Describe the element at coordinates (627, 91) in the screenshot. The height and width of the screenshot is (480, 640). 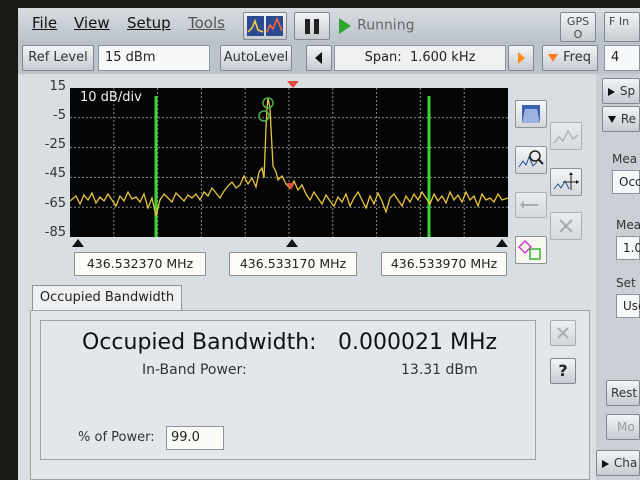
I see `side-item-label: Sp` at that location.